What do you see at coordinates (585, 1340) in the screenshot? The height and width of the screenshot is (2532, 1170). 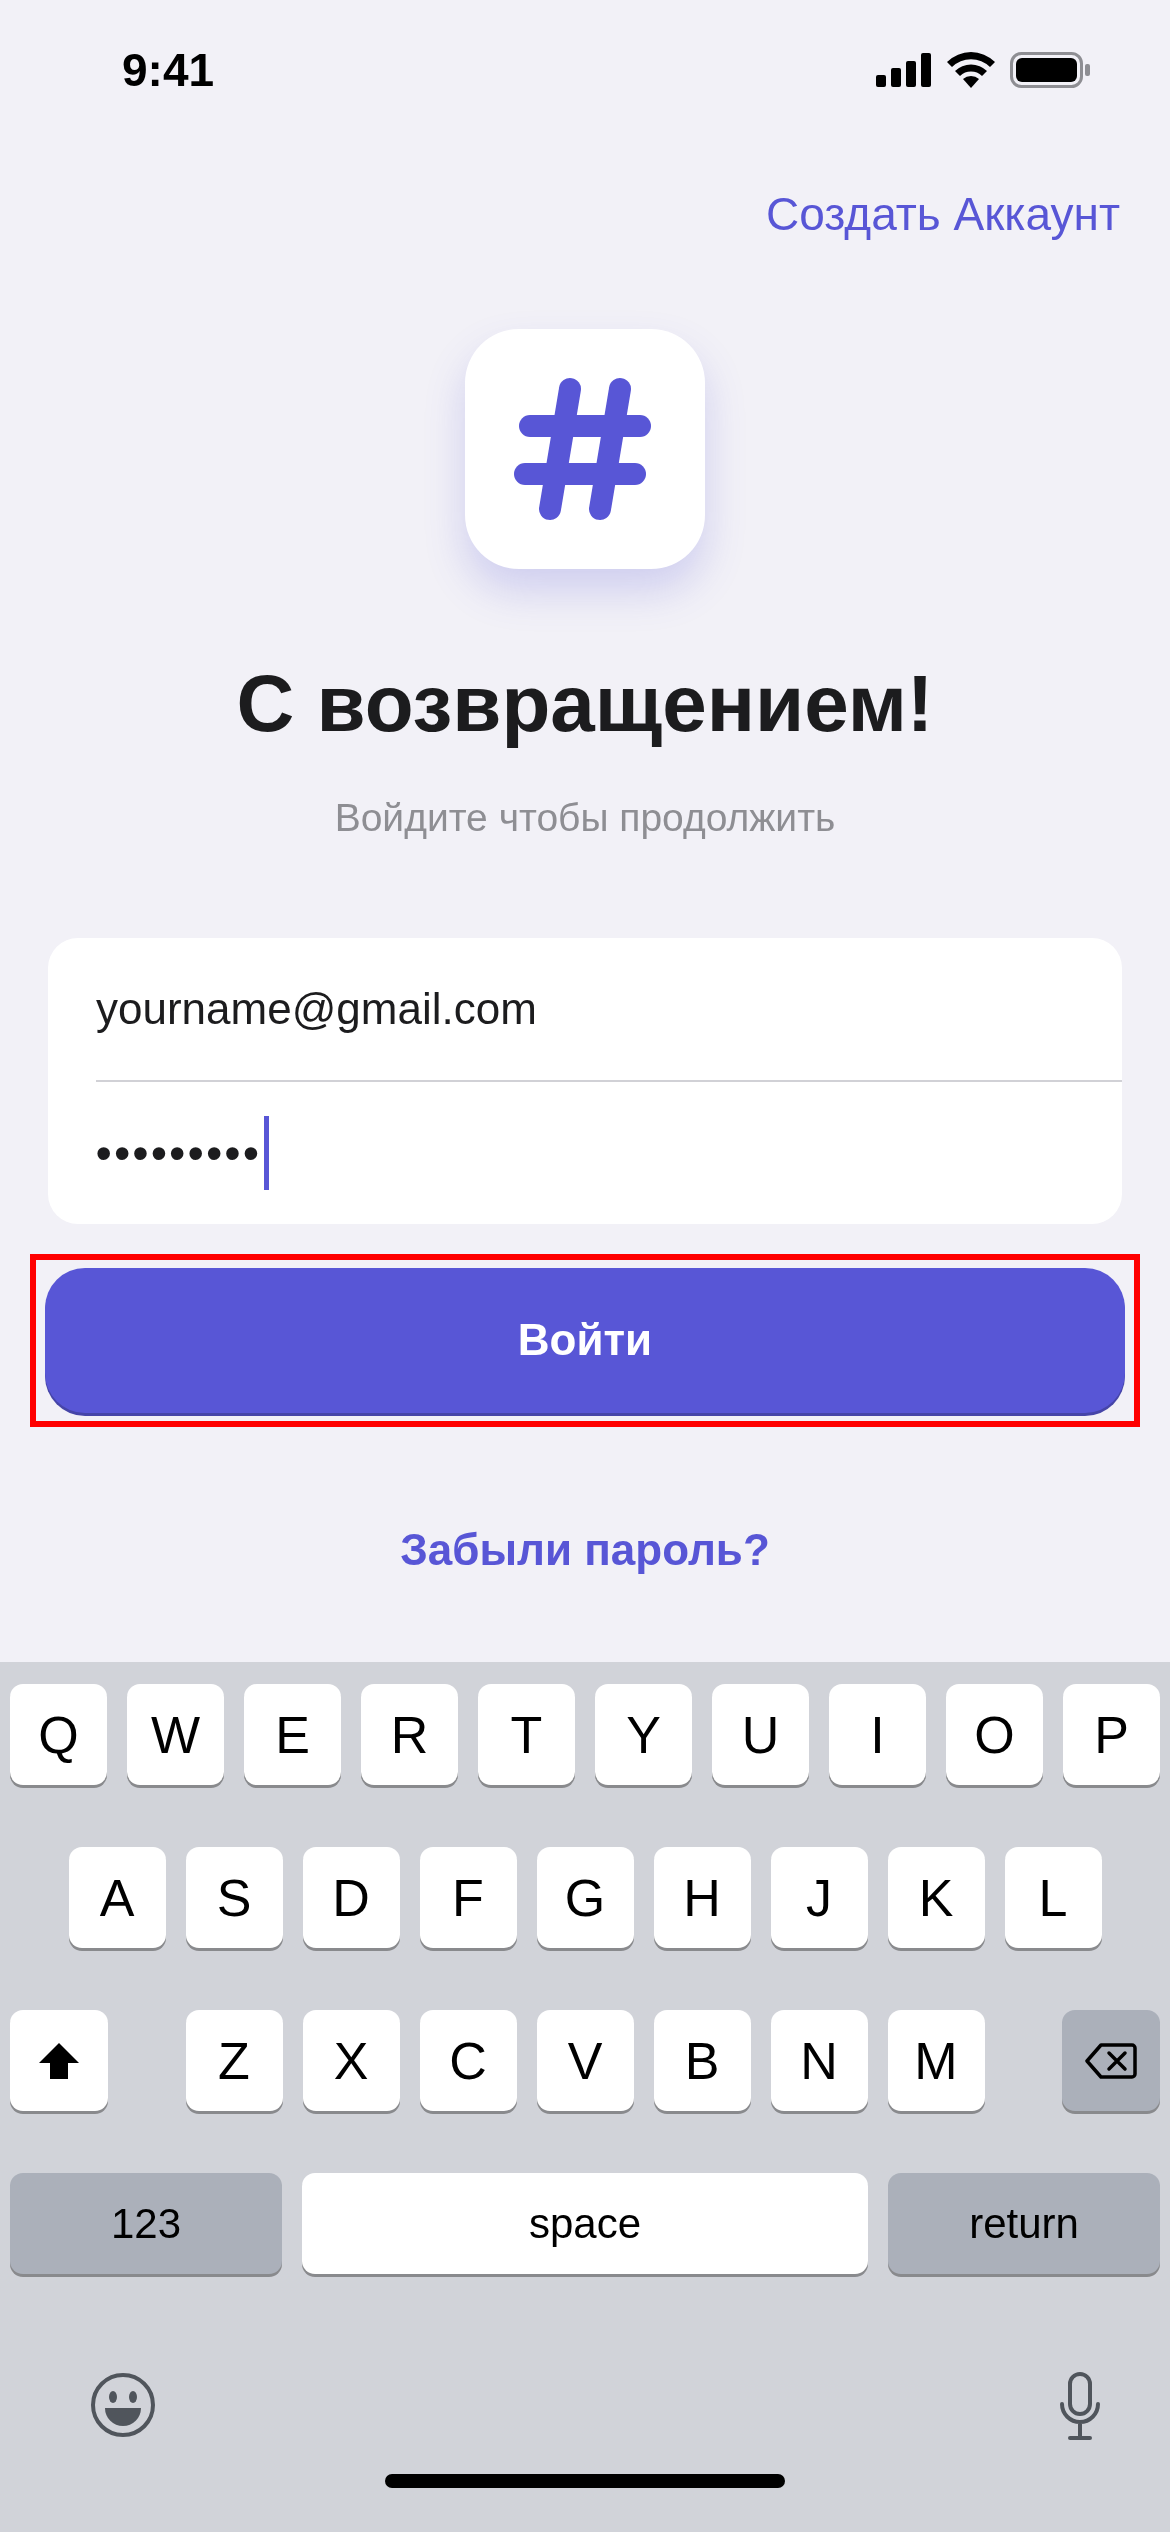 I see `login-button: Войти` at bounding box center [585, 1340].